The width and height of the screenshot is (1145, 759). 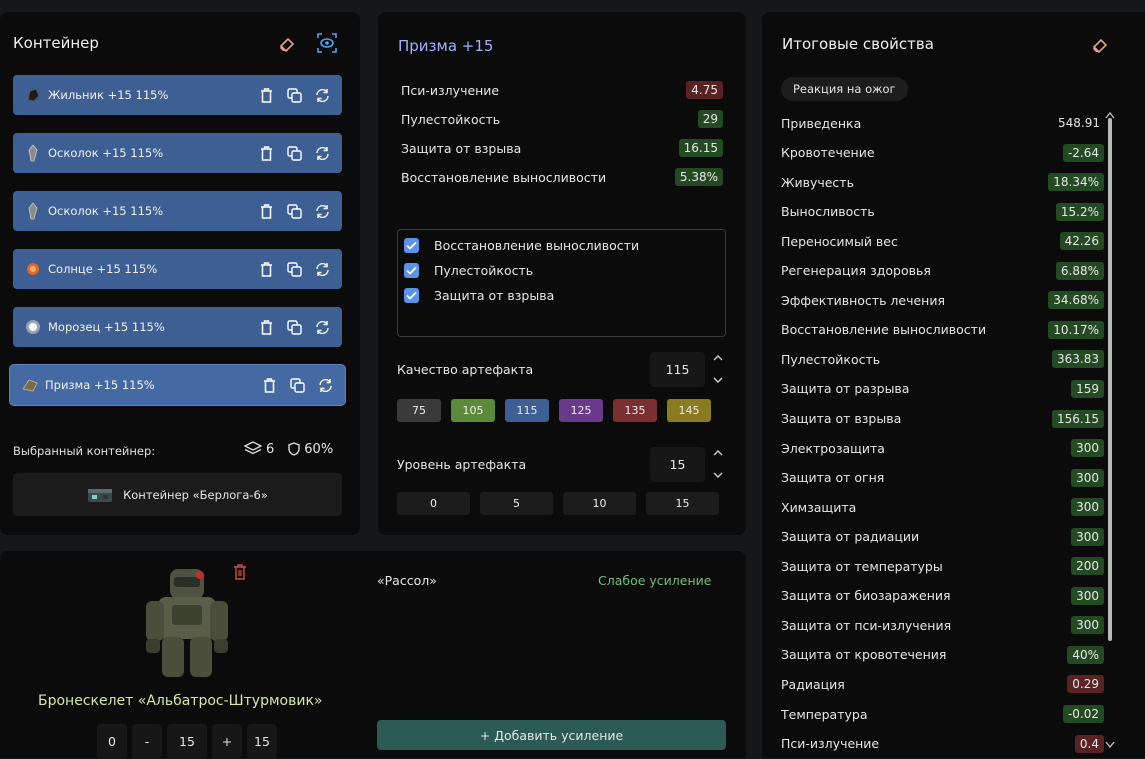 What do you see at coordinates (479, 295) in the screenshot?
I see `property-check: Защита от взрыва` at bounding box center [479, 295].